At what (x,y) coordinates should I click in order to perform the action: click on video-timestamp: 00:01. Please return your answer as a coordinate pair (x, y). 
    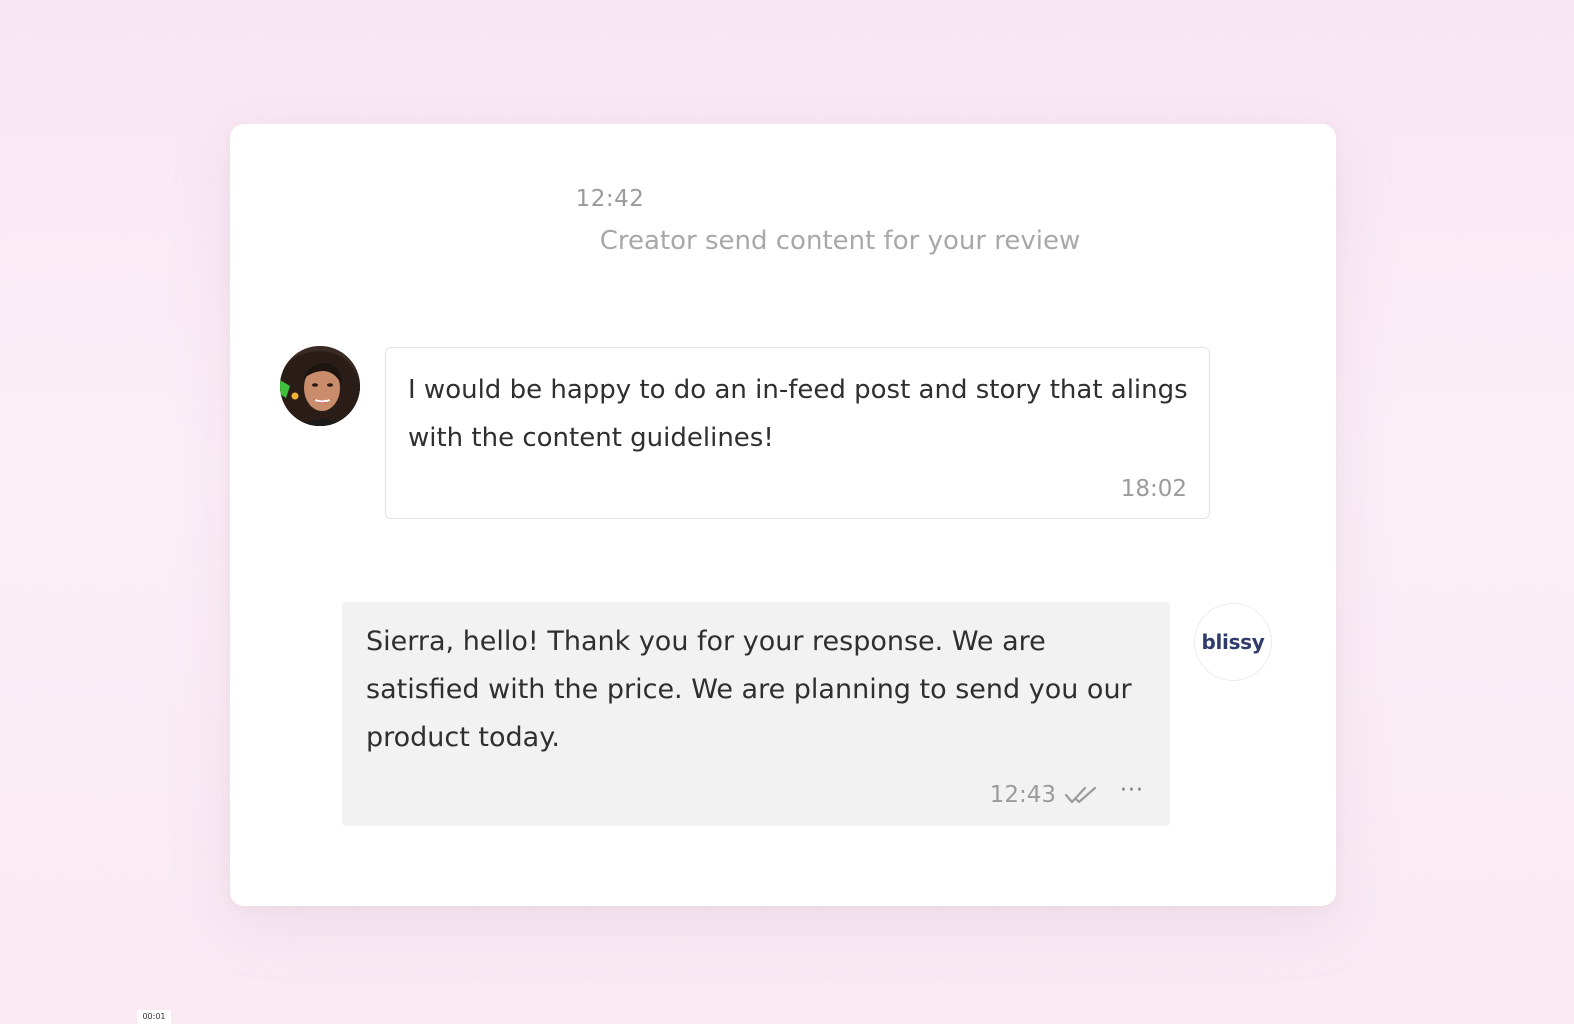
    Looking at the image, I should click on (154, 1017).